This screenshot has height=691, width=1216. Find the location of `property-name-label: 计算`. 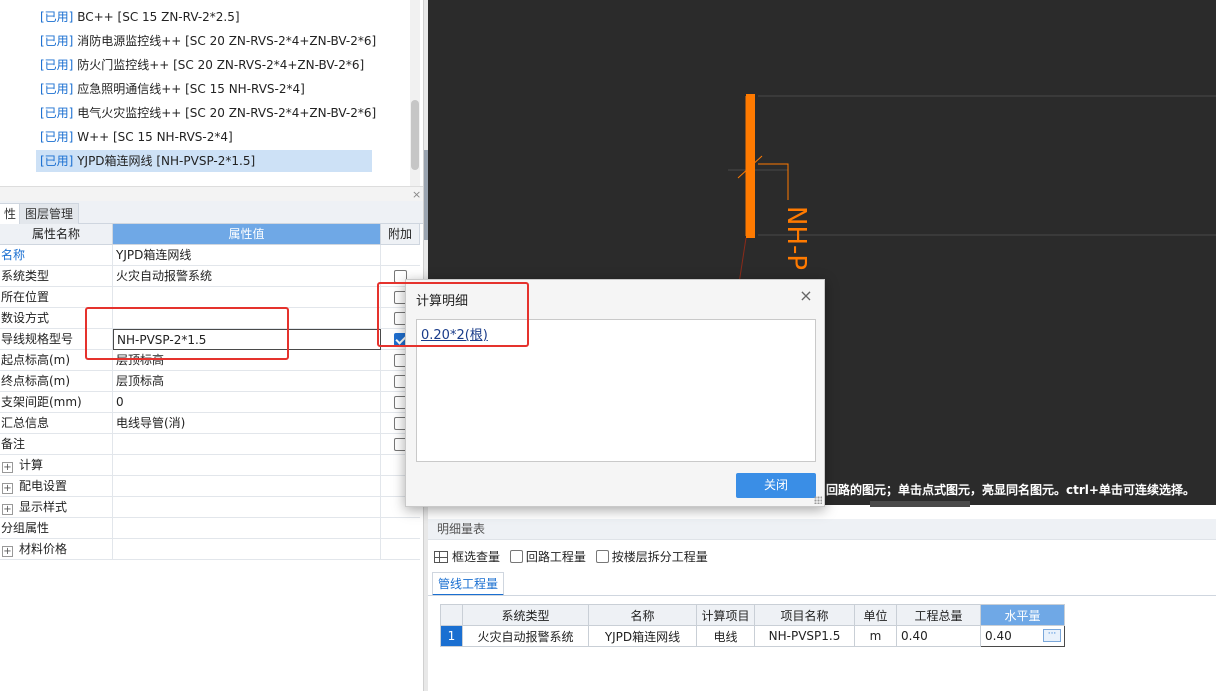

property-name-label: 计算 is located at coordinates (31, 465).